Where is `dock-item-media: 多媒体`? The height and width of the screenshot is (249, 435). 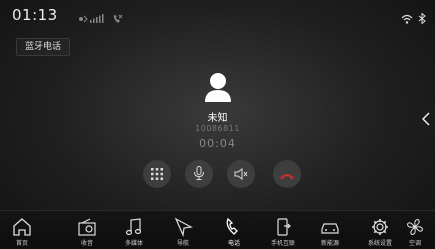 dock-item-media: 多媒体 is located at coordinates (134, 230).